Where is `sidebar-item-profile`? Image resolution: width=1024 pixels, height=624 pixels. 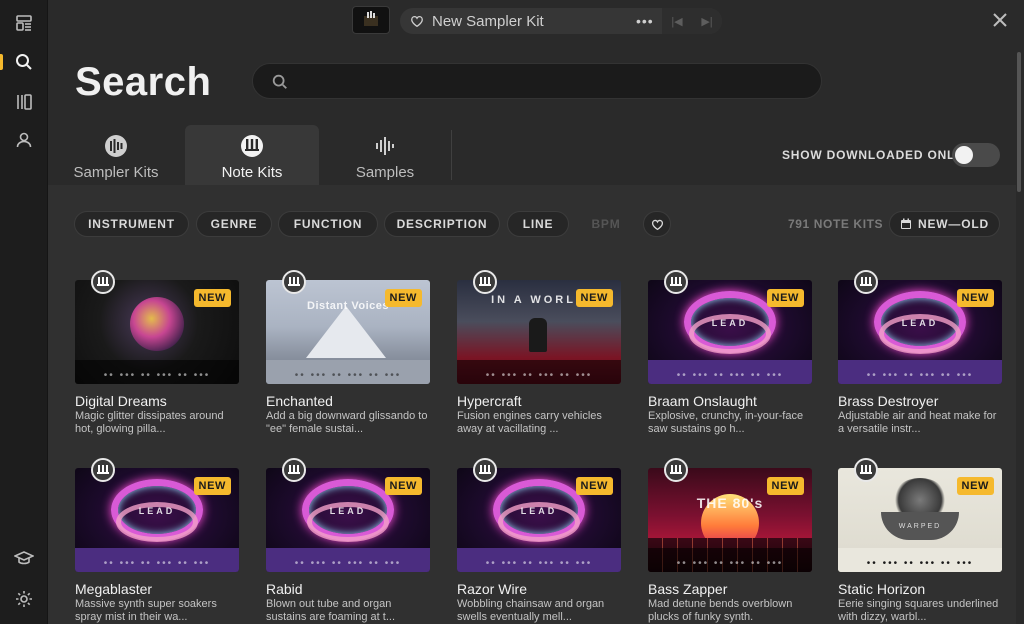 sidebar-item-profile is located at coordinates (24, 140).